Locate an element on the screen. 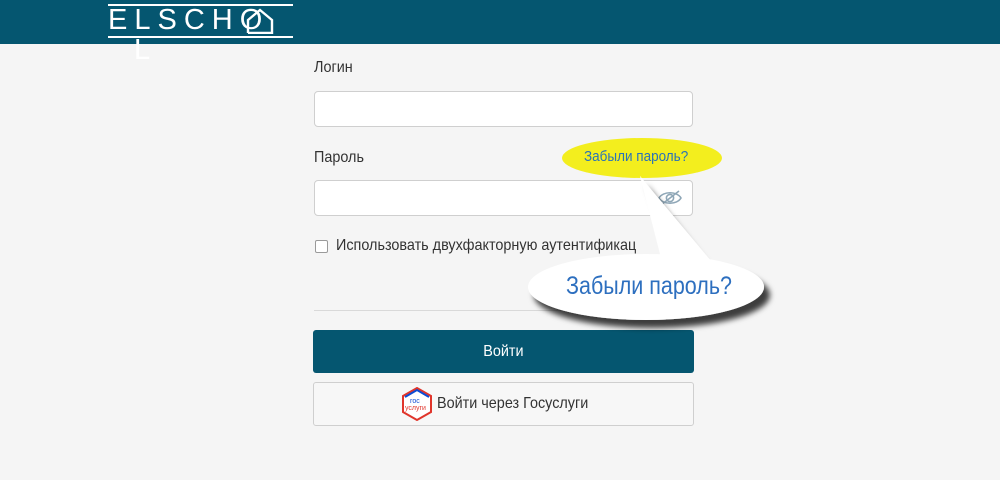 Image resolution: width=1000 pixels, height=480 pixels. callout-text: Забыли пароль? is located at coordinates (649, 286).